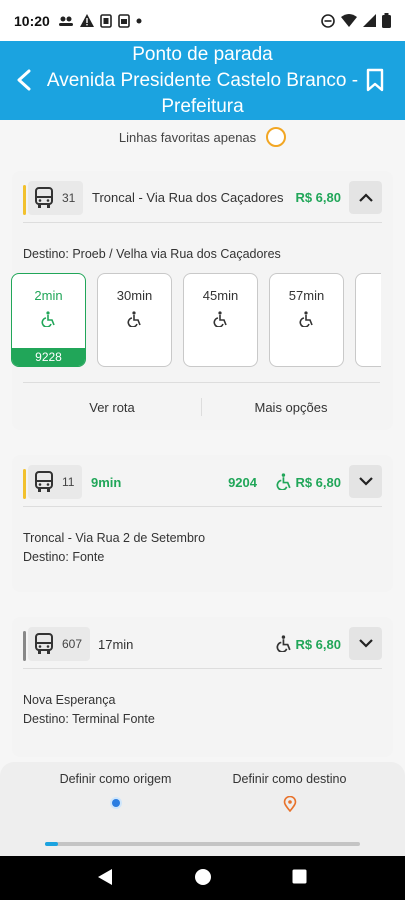 This screenshot has height=900, width=405. Describe the element at coordinates (48, 295) in the screenshot. I see `arrival-time: 2min` at that location.